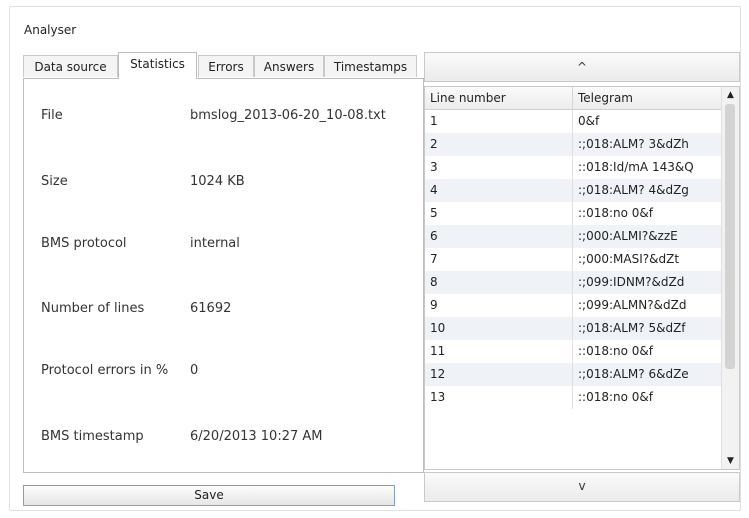 The height and width of the screenshot is (518, 749). I want to click on table-row: 3::018:Id/mA 143&Q, so click(573, 167).